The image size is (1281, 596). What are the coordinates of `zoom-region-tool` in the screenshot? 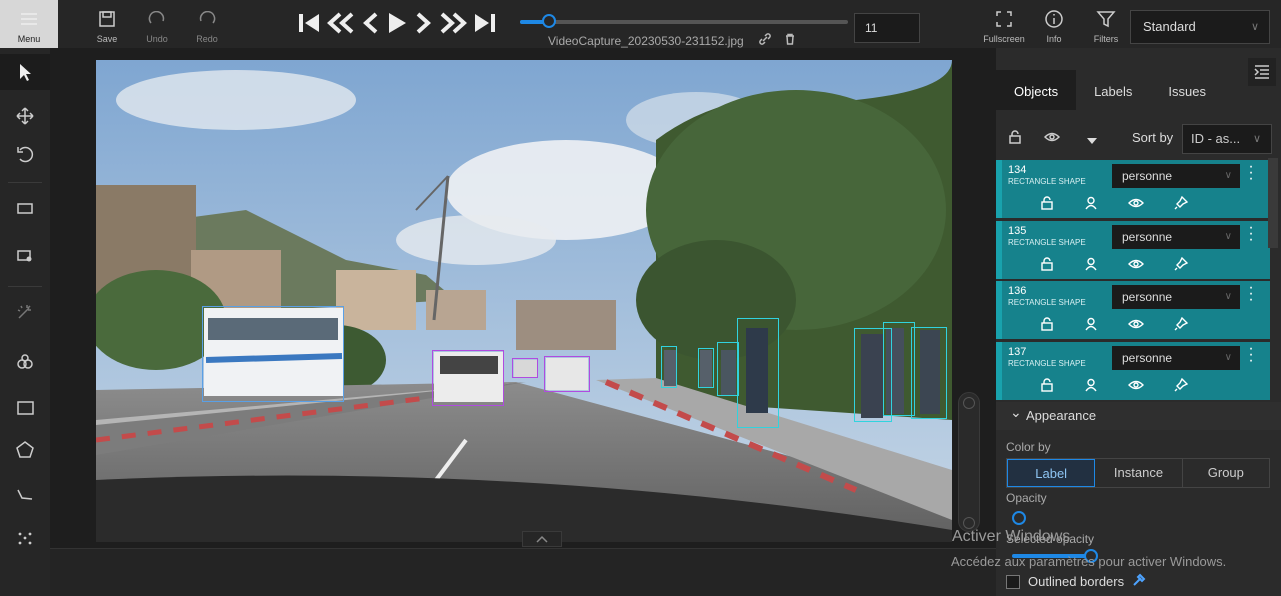 It's located at (25, 256).